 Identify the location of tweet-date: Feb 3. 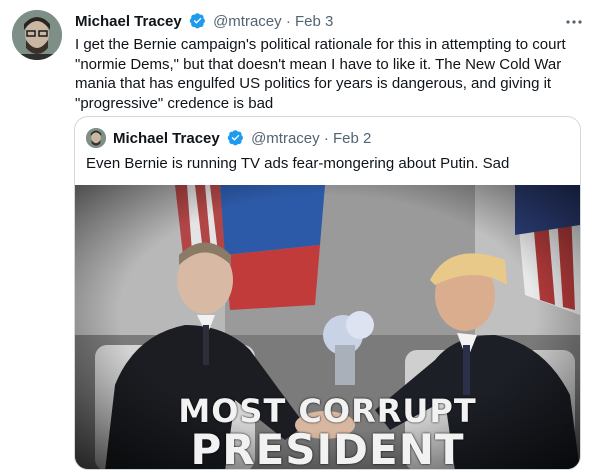
(314, 21).